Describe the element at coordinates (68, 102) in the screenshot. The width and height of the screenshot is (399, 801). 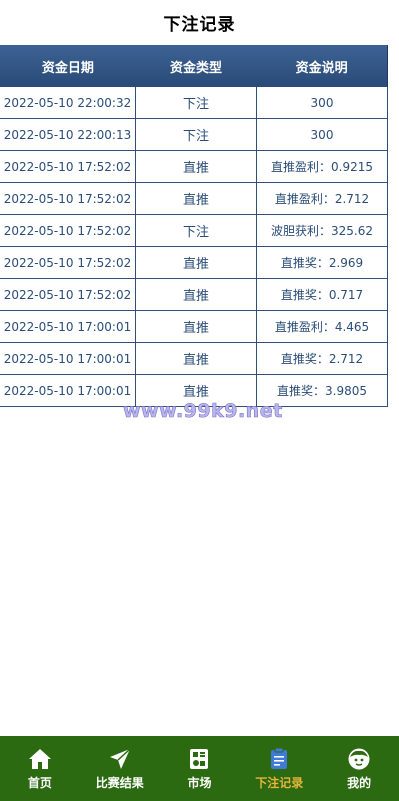
I see `cell-date: 2022-05-10 22:00:32` at that location.